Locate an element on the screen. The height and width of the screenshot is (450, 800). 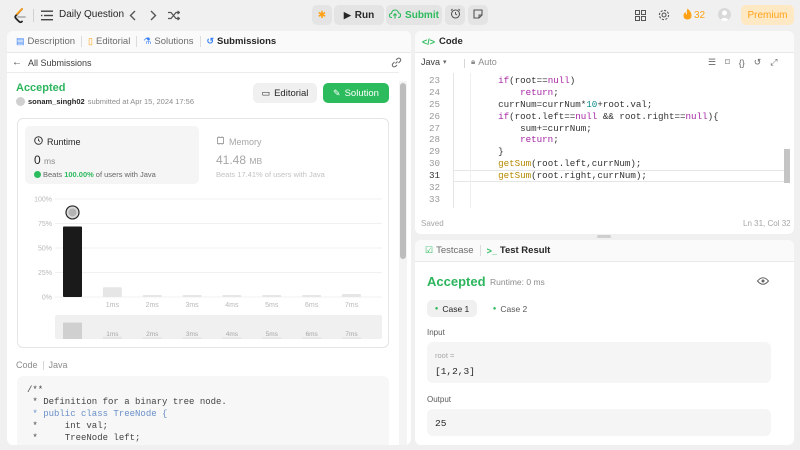
line-code: getSum(root.left,currNum); is located at coordinates (558, 164).